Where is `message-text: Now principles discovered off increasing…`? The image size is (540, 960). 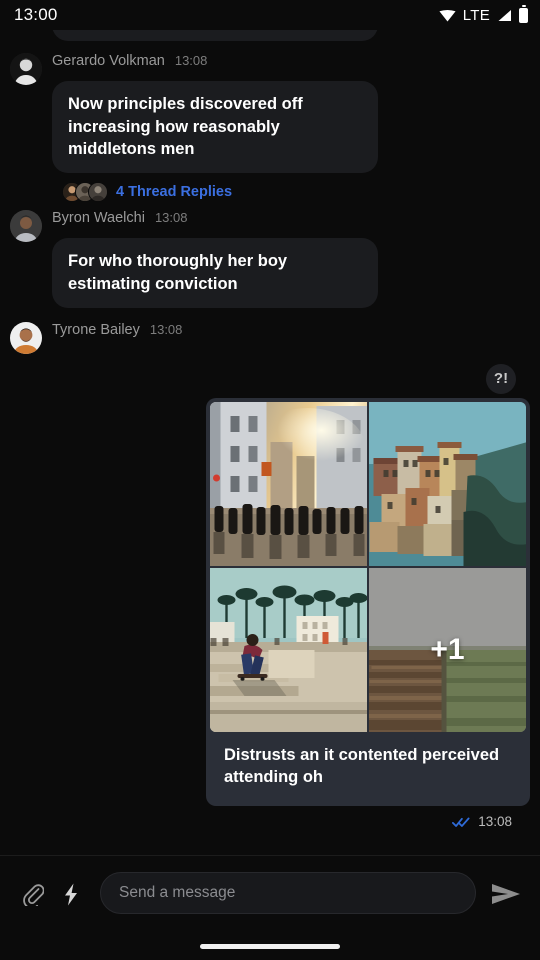
message-text: Now principles discovered off increasing… is located at coordinates (185, 126).